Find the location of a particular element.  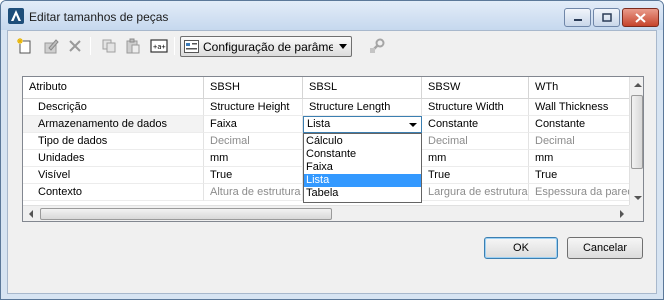

svg-text: +a+ is located at coordinates (159, 47).